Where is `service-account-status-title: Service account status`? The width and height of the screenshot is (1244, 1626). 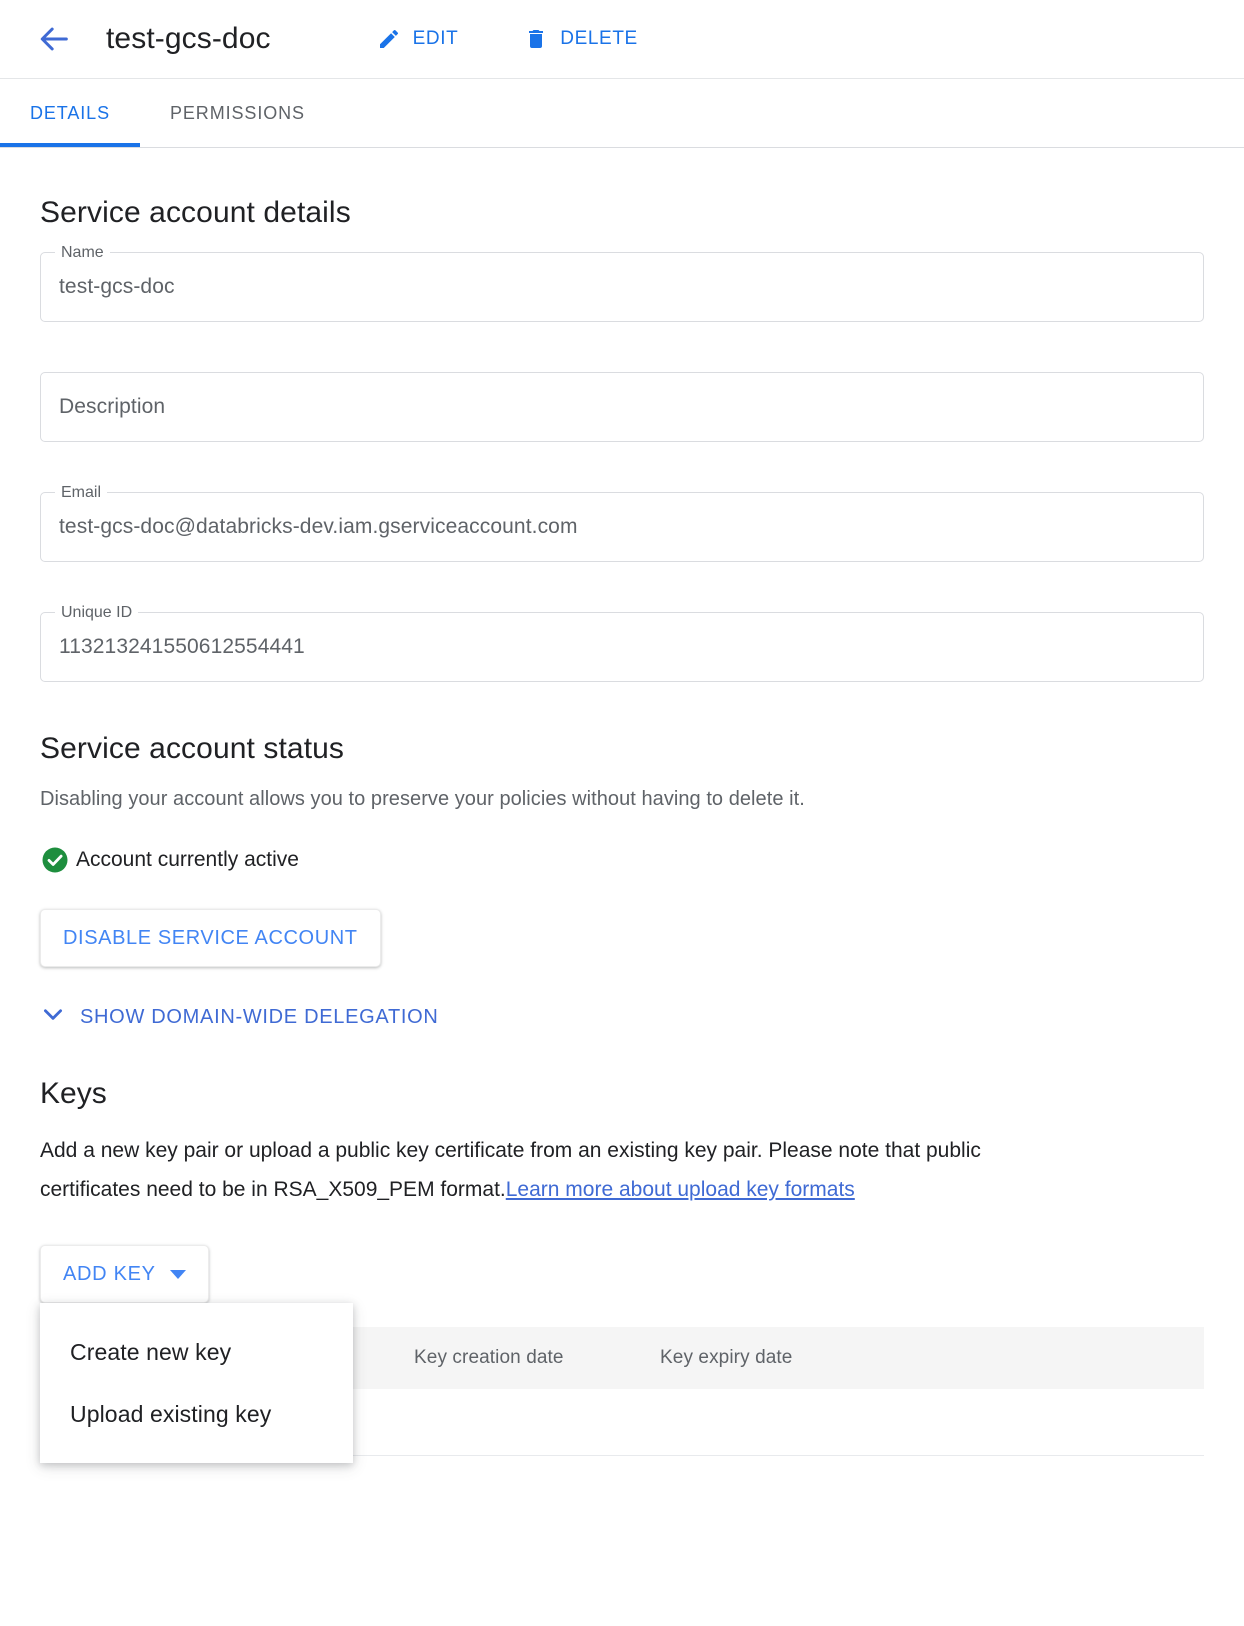
service-account-status-title: Service account status is located at coordinates (192, 748).